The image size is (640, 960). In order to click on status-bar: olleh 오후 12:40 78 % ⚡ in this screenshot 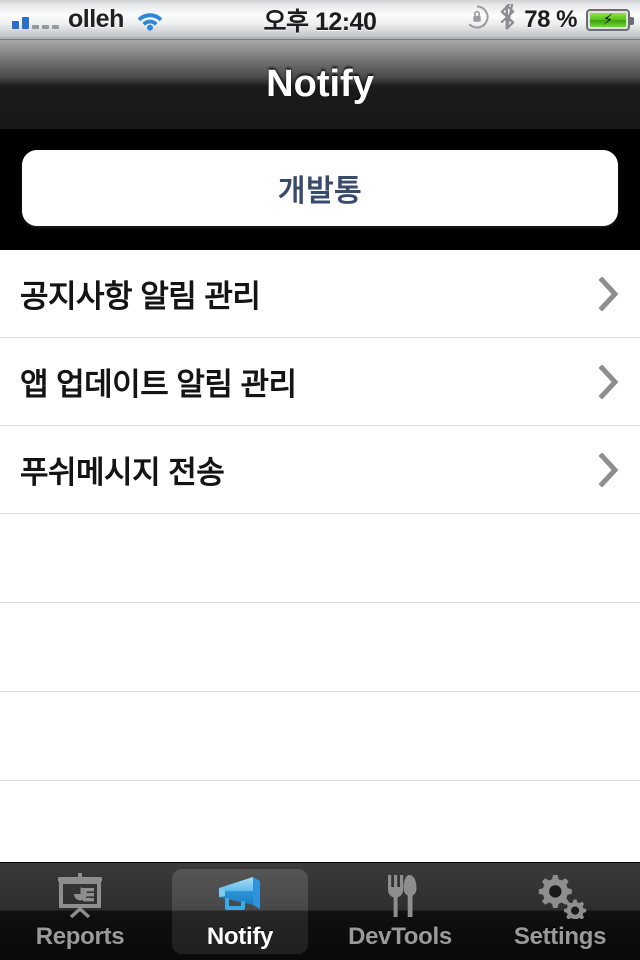, I will do `click(320, 20)`.